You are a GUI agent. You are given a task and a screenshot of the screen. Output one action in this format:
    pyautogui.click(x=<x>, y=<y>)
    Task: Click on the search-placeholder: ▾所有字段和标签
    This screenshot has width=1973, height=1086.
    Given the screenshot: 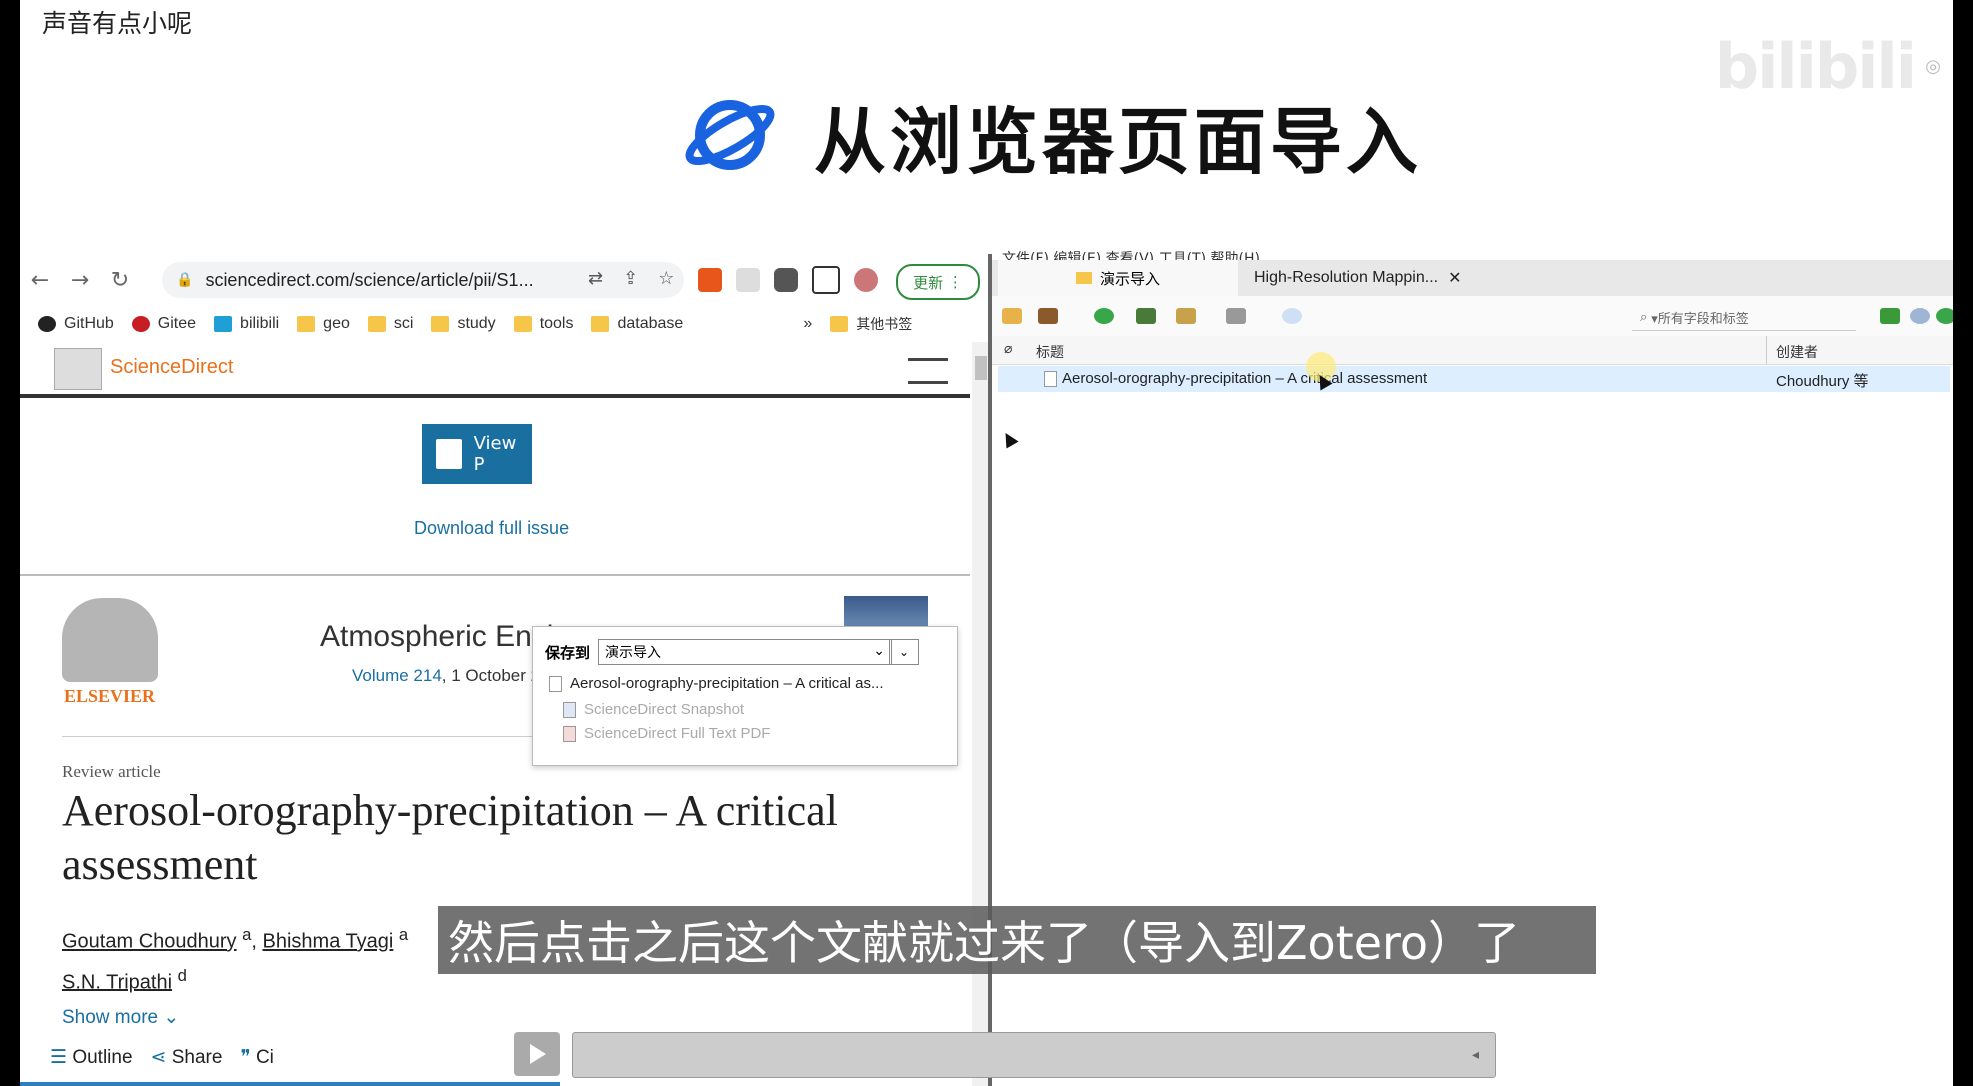 What is the action you would take?
    pyautogui.click(x=1700, y=319)
    